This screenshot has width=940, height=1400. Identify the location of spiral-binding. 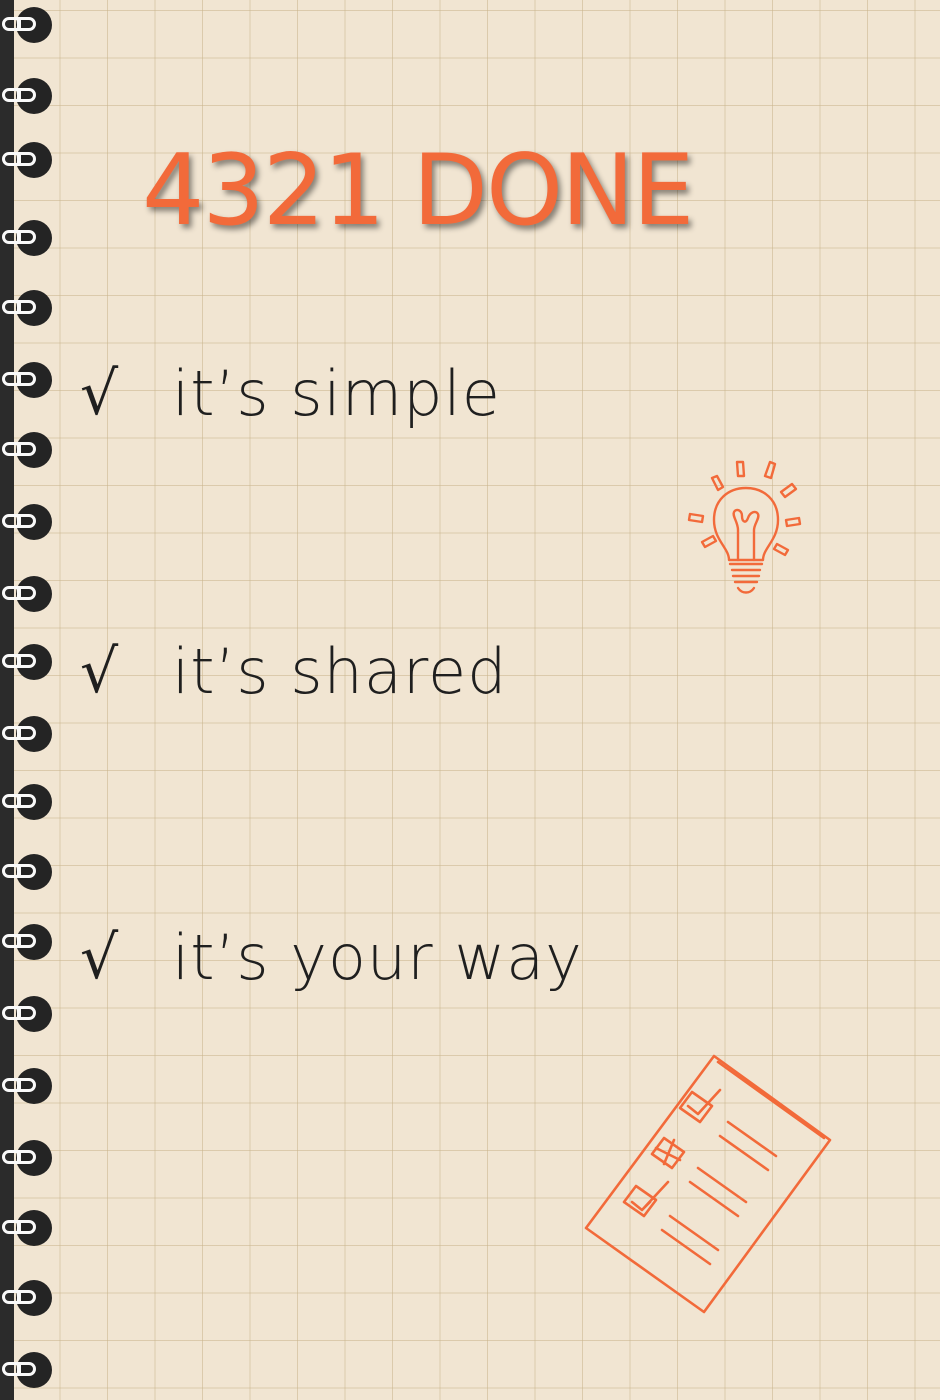
(35, 700).